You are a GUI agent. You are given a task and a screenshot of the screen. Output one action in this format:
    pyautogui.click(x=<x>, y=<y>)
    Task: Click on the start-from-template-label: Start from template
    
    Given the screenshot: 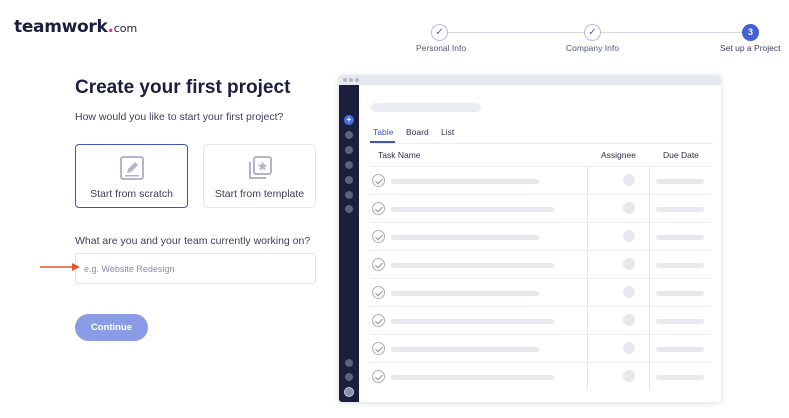 What is the action you would take?
    pyautogui.click(x=259, y=194)
    